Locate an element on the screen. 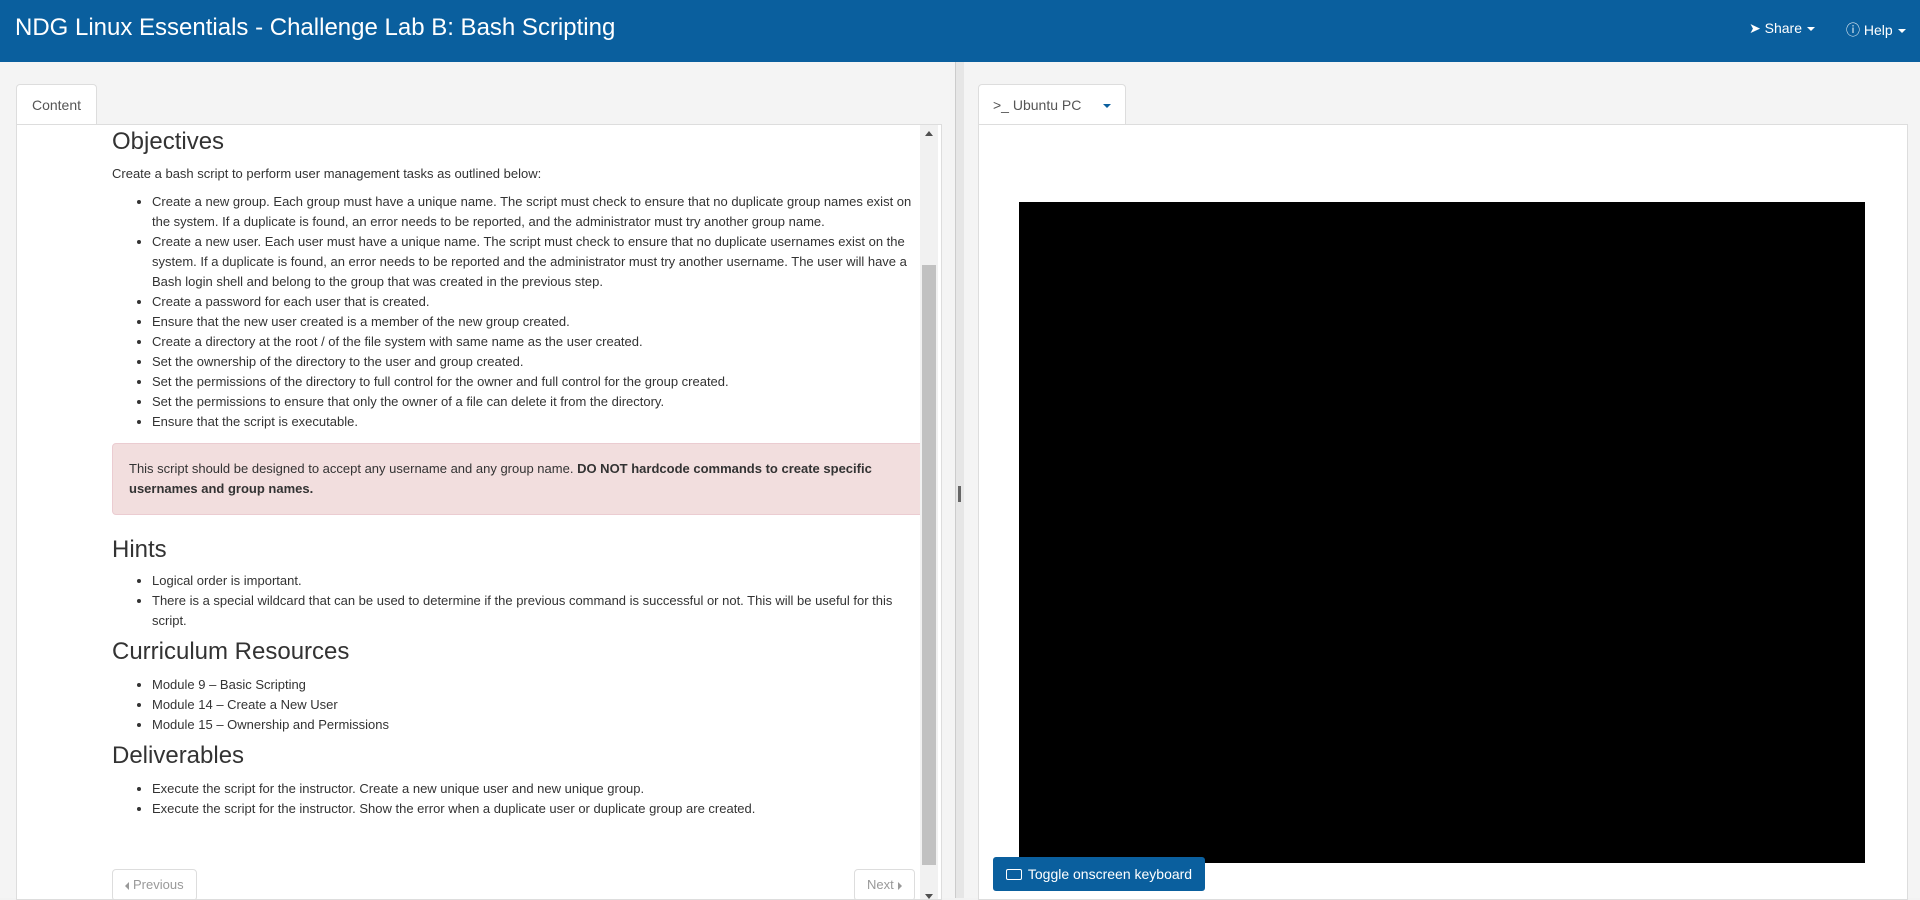 The image size is (1920, 900). help-label: Help is located at coordinates (1878, 30).